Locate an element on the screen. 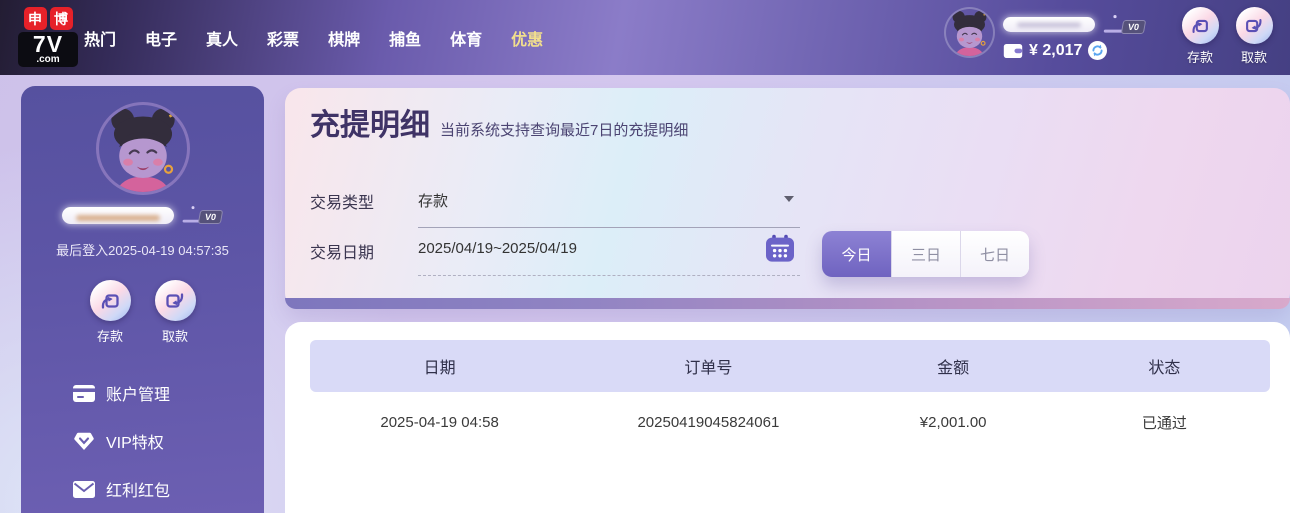  sidebar-item-label: VIP特权 is located at coordinates (135, 443).